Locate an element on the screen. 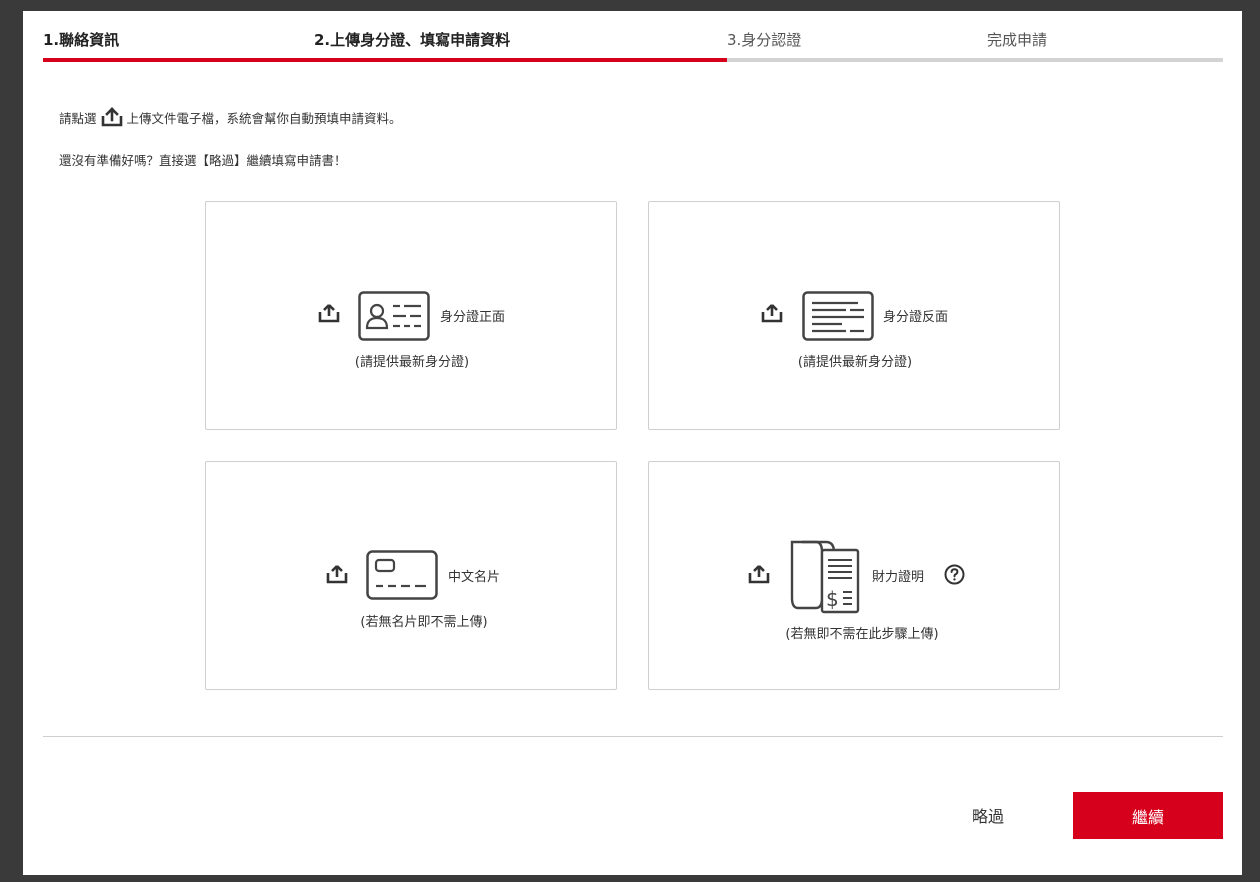 The width and height of the screenshot is (1260, 882). intro-suffix: 上傳文件電子檔，系統會幫你自動預填申請資料。 is located at coordinates (264, 118).